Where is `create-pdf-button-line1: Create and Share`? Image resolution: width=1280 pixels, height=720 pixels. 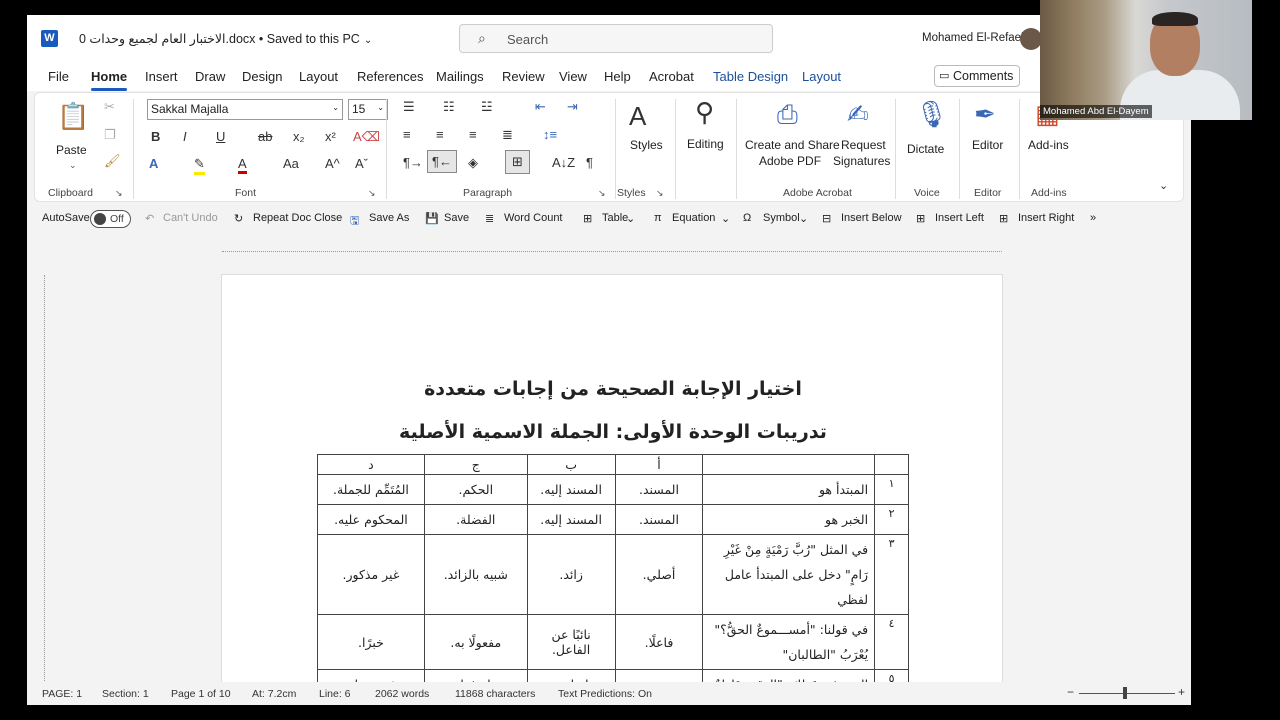 create-pdf-button-line1: Create and Share is located at coordinates (792, 145).